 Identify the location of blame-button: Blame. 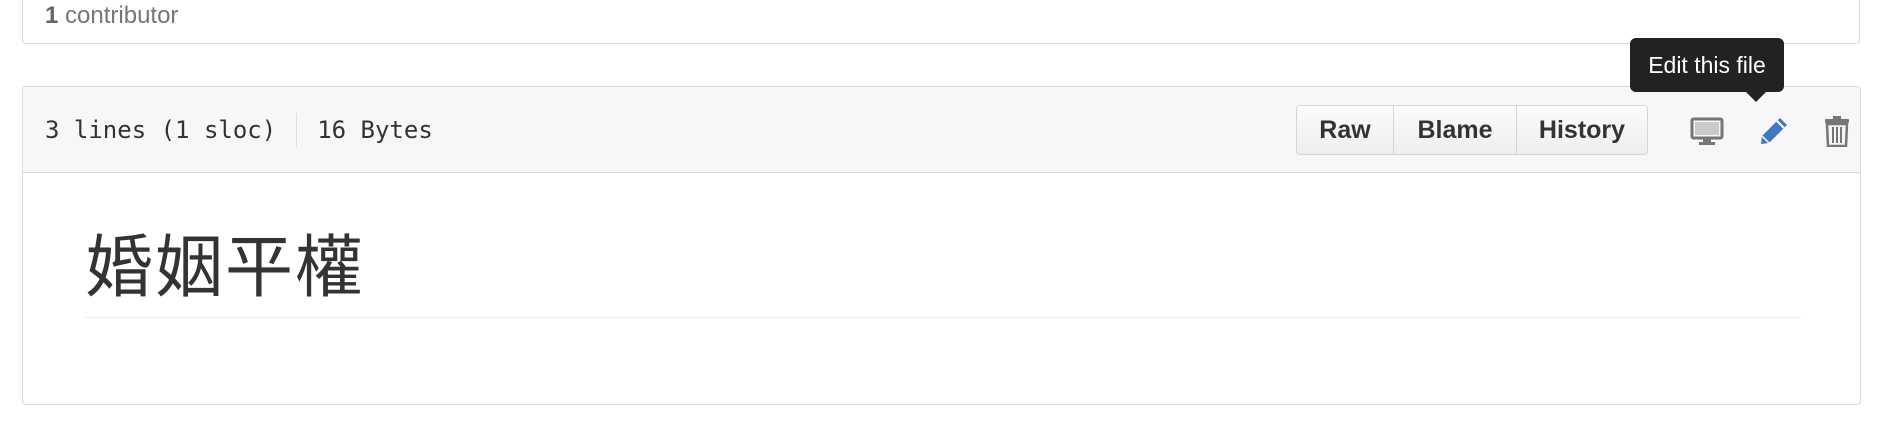
(1454, 130).